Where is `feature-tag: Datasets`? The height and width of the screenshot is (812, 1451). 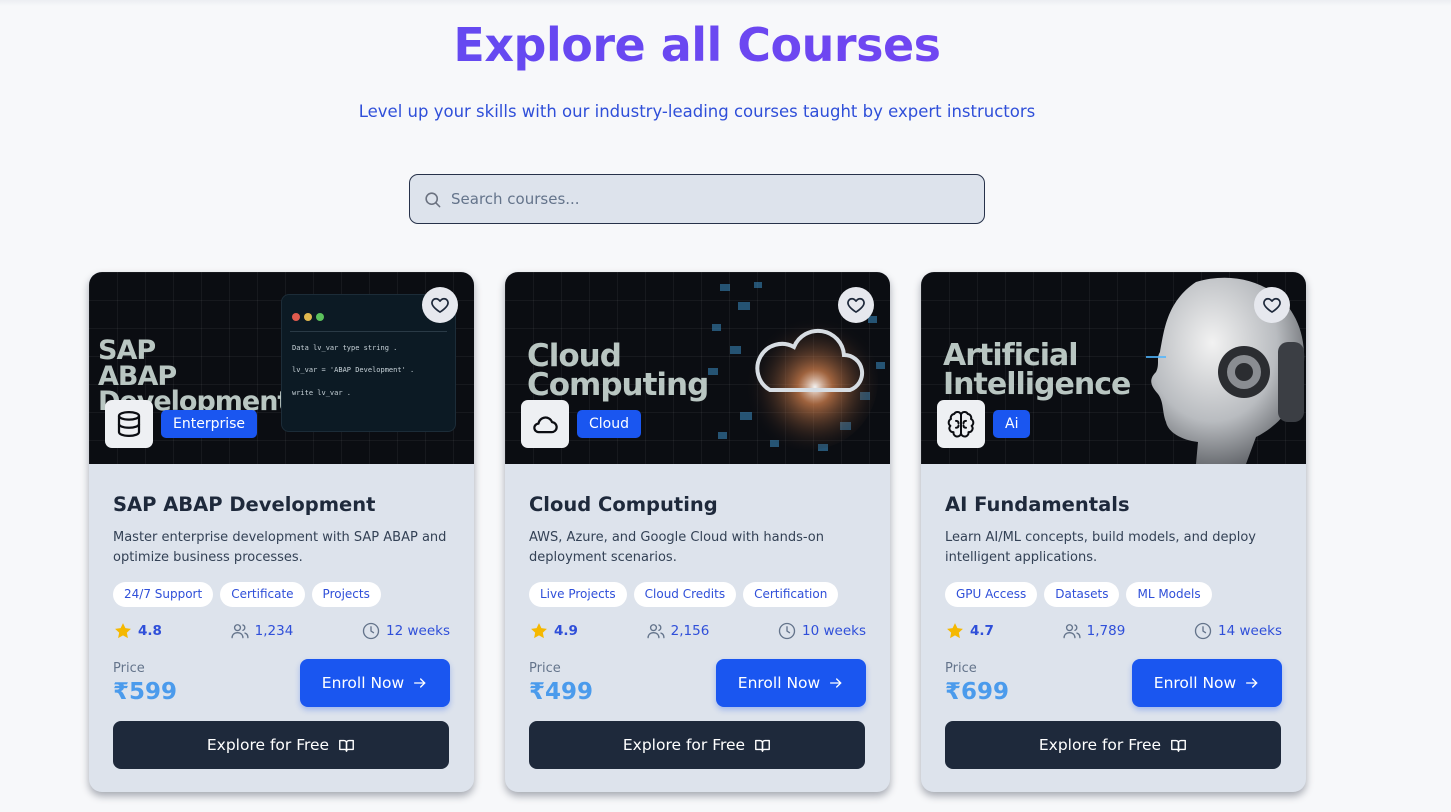 feature-tag: Datasets is located at coordinates (1082, 594).